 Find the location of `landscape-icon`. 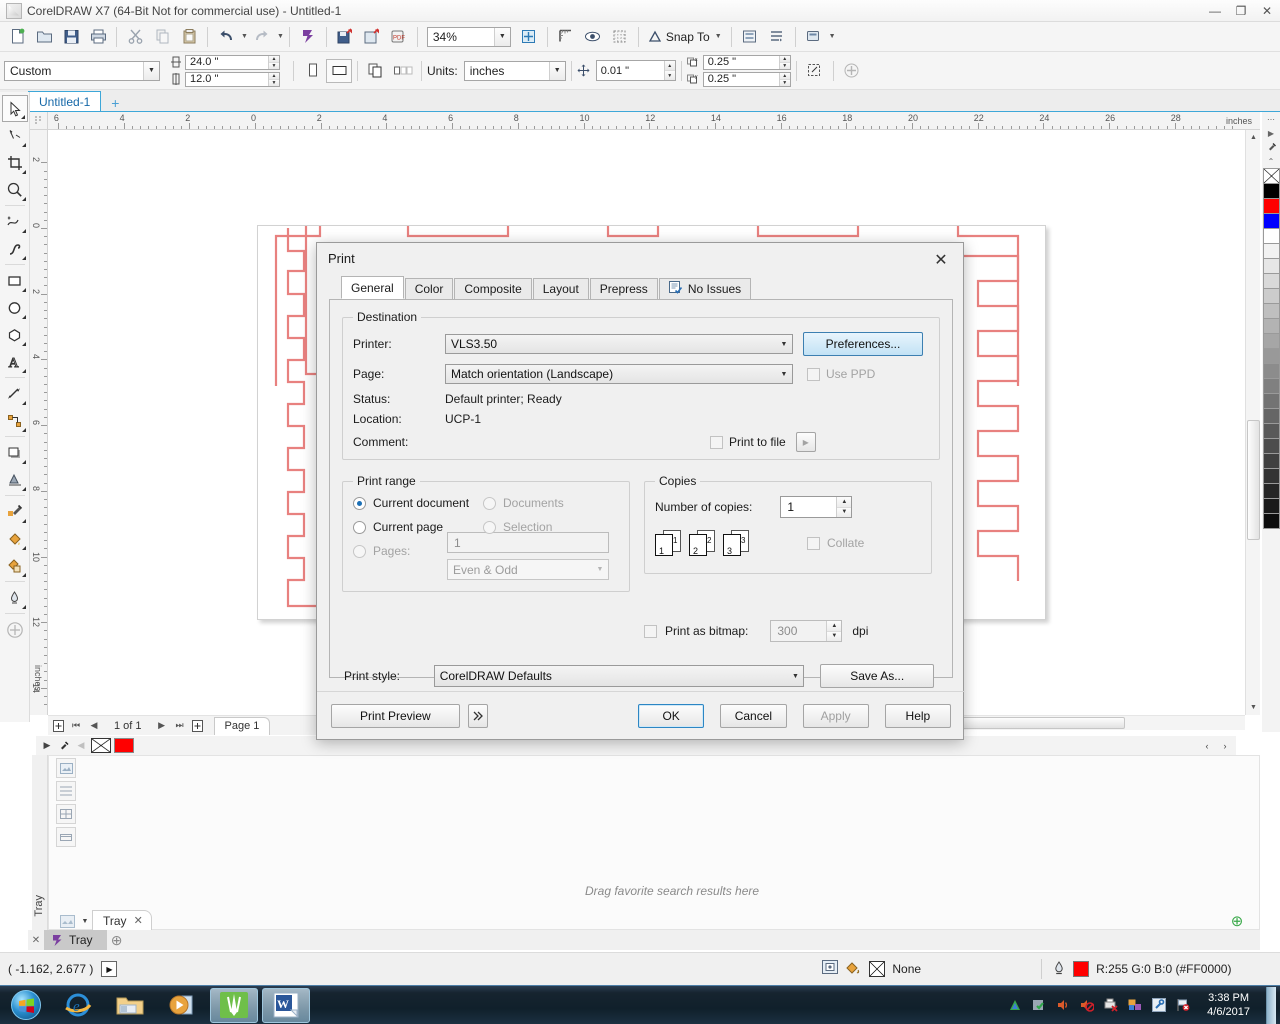

landscape-icon is located at coordinates (339, 70).